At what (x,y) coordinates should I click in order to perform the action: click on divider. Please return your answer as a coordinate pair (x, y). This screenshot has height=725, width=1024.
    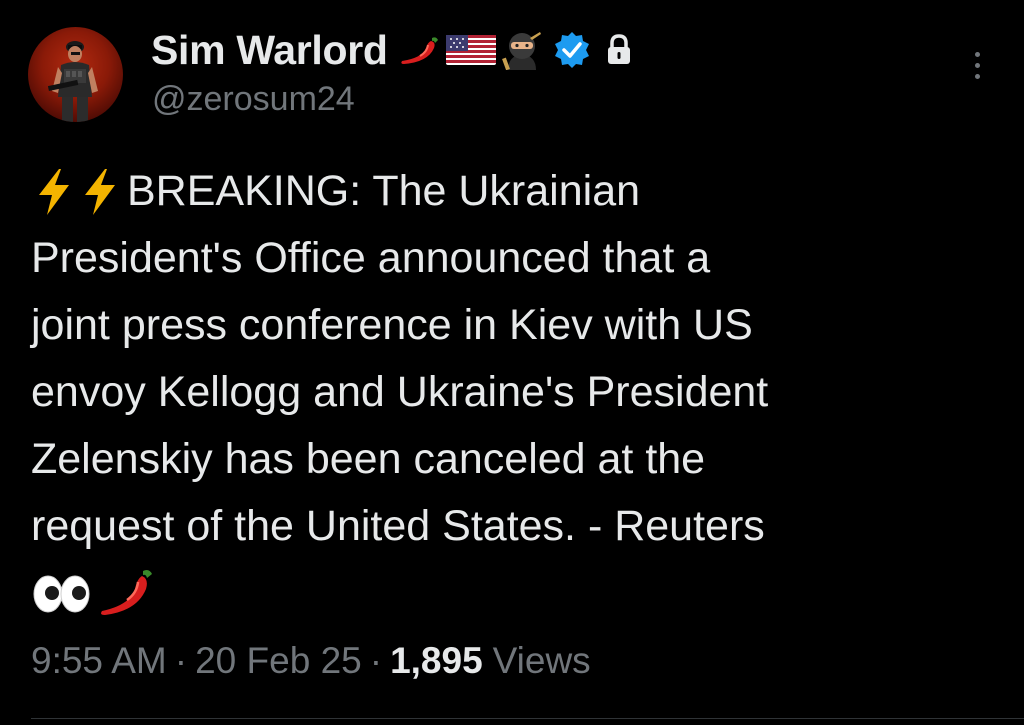
    Looking at the image, I should click on (527, 718).